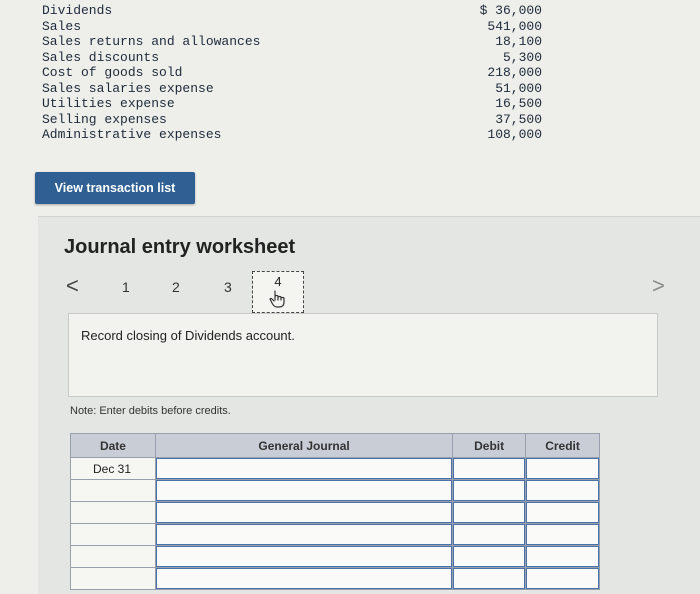 The height and width of the screenshot is (594, 700). Describe the element at coordinates (151, 41) in the screenshot. I see `account-name: Sales returns and allowances` at that location.